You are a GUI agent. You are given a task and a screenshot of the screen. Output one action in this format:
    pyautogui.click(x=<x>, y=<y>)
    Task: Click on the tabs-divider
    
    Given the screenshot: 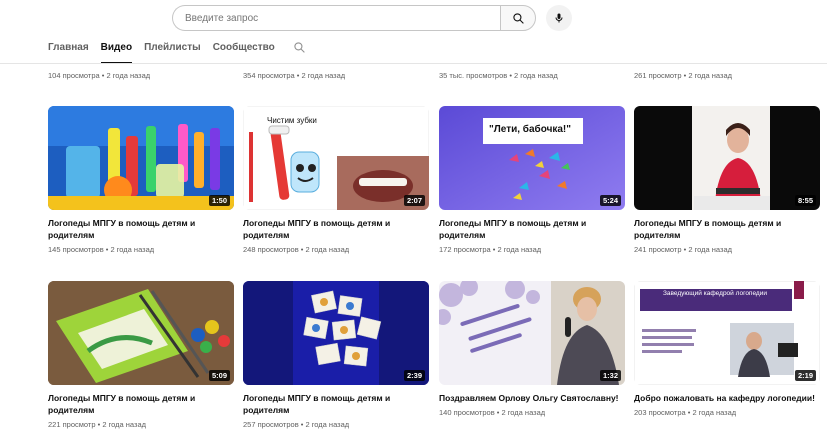 What is the action you would take?
    pyautogui.click(x=413, y=63)
    